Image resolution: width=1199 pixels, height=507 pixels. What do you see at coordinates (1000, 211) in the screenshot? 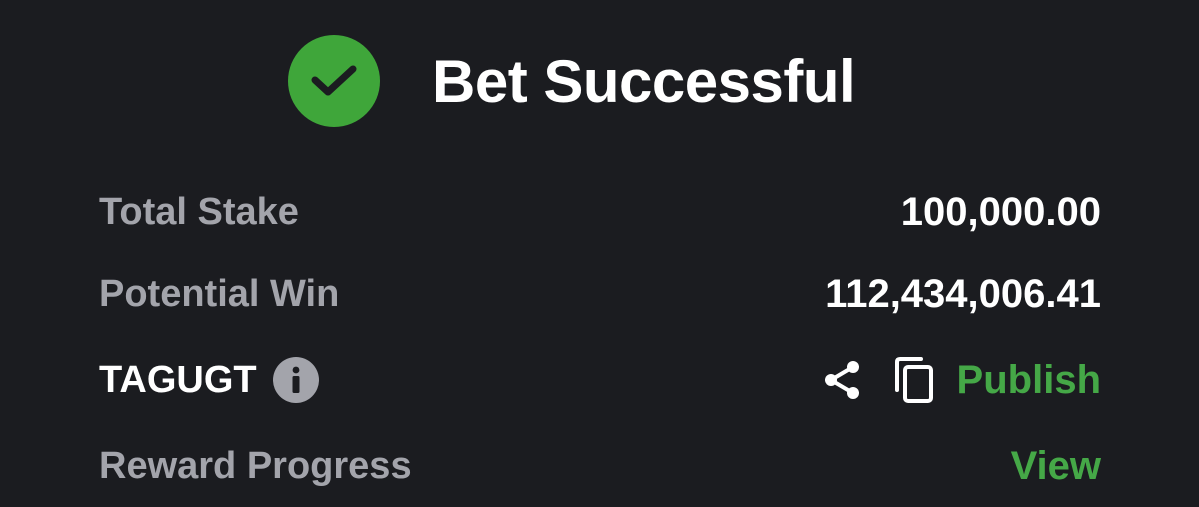
I see `total-stake-value: 100,000.00` at bounding box center [1000, 211].